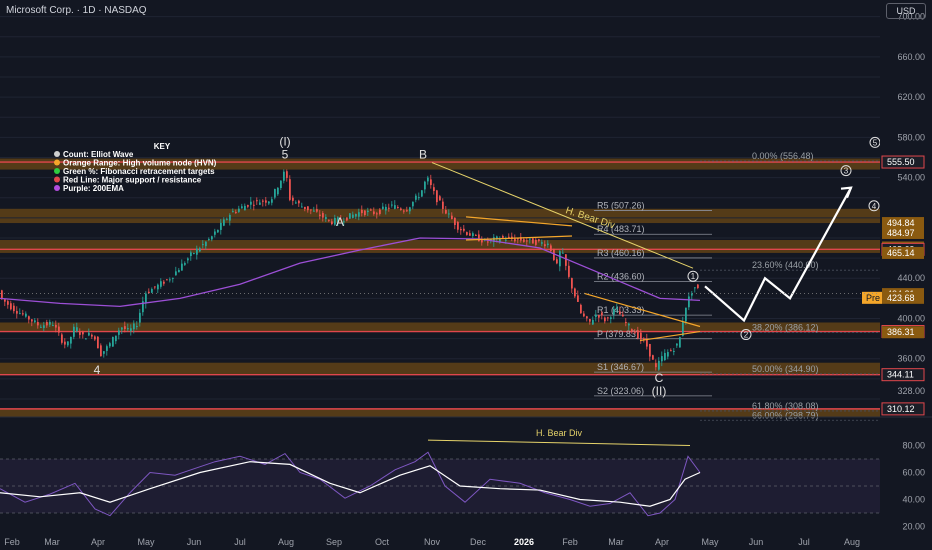  Describe the element at coordinates (901, 409) in the screenshot. I see `price-label-12: 310.12` at that location.